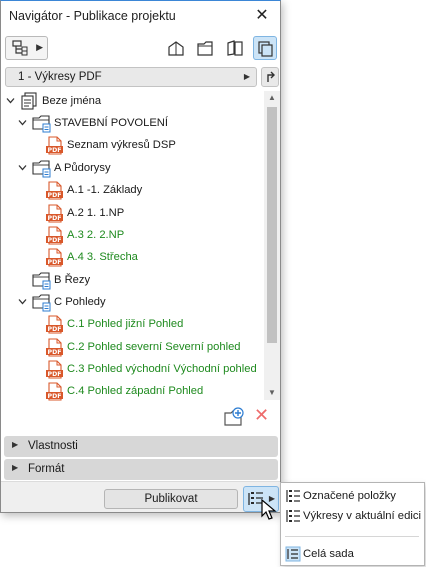  What do you see at coordinates (92, 16) in the screenshot?
I see `window-title: Navigátor - Publikace projektu` at bounding box center [92, 16].